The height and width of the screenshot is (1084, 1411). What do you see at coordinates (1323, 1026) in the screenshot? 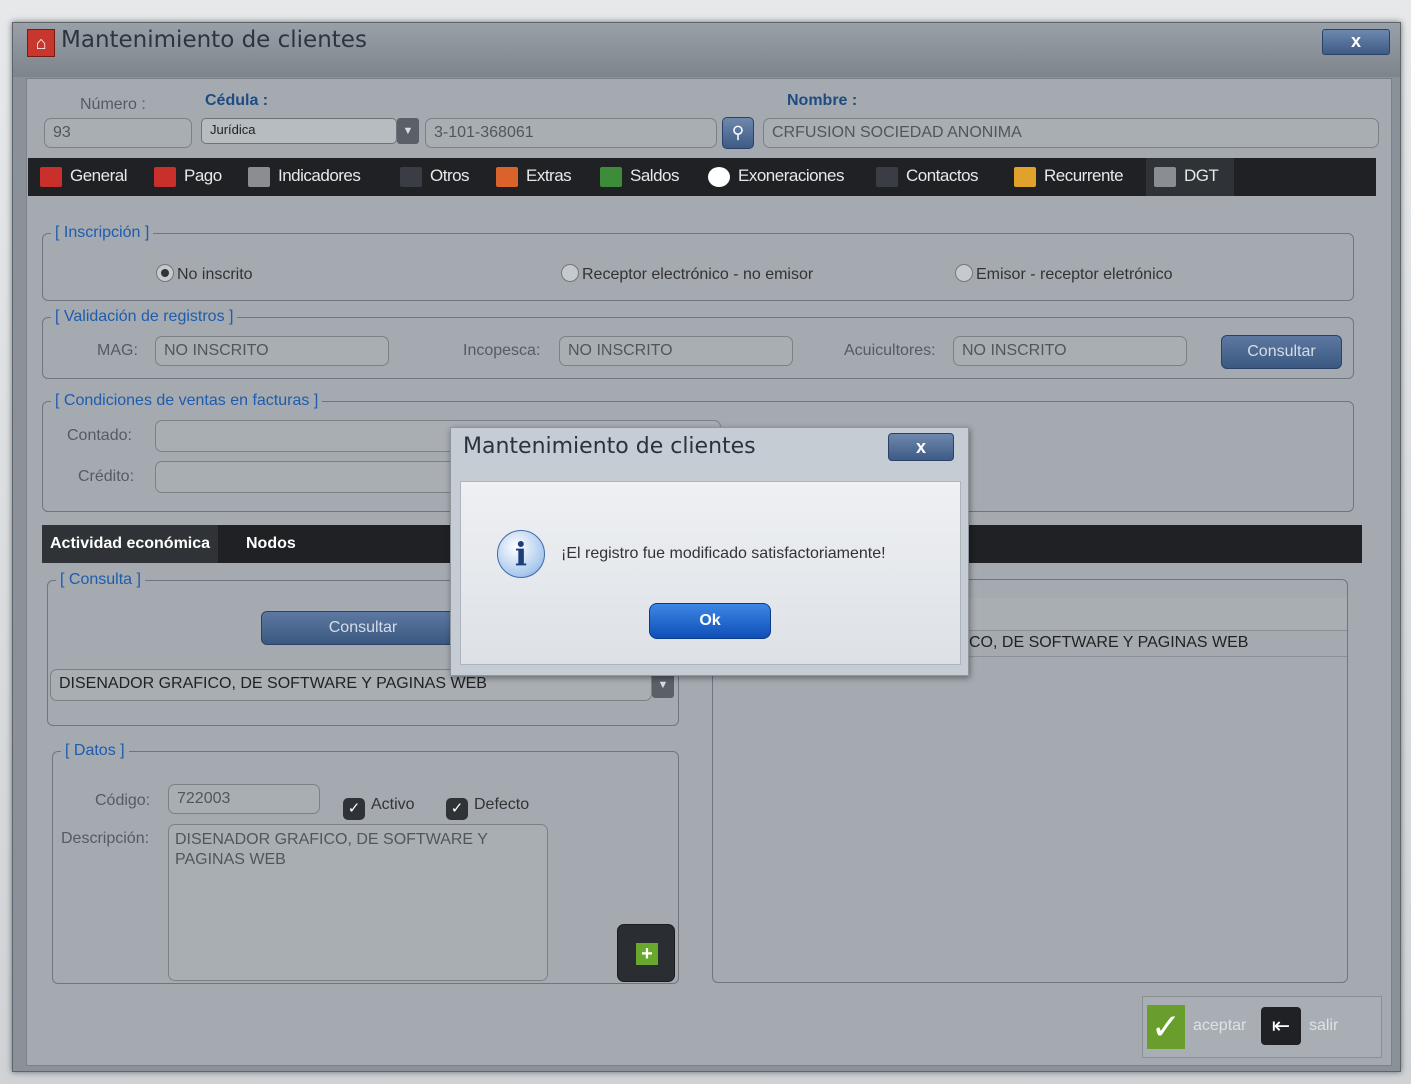
I see `salir-button: salir` at bounding box center [1323, 1026].